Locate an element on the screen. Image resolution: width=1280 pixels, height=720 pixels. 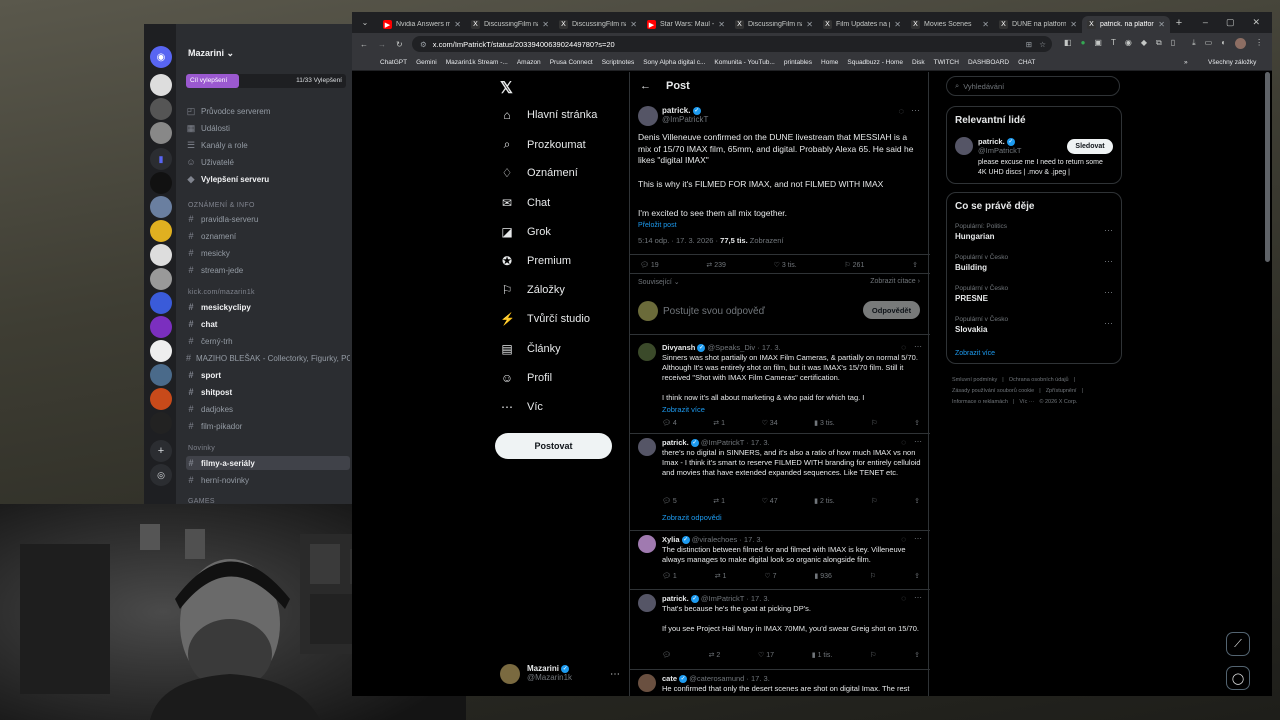
bookmark-item: CHAT is located at coordinates (1026, 62).